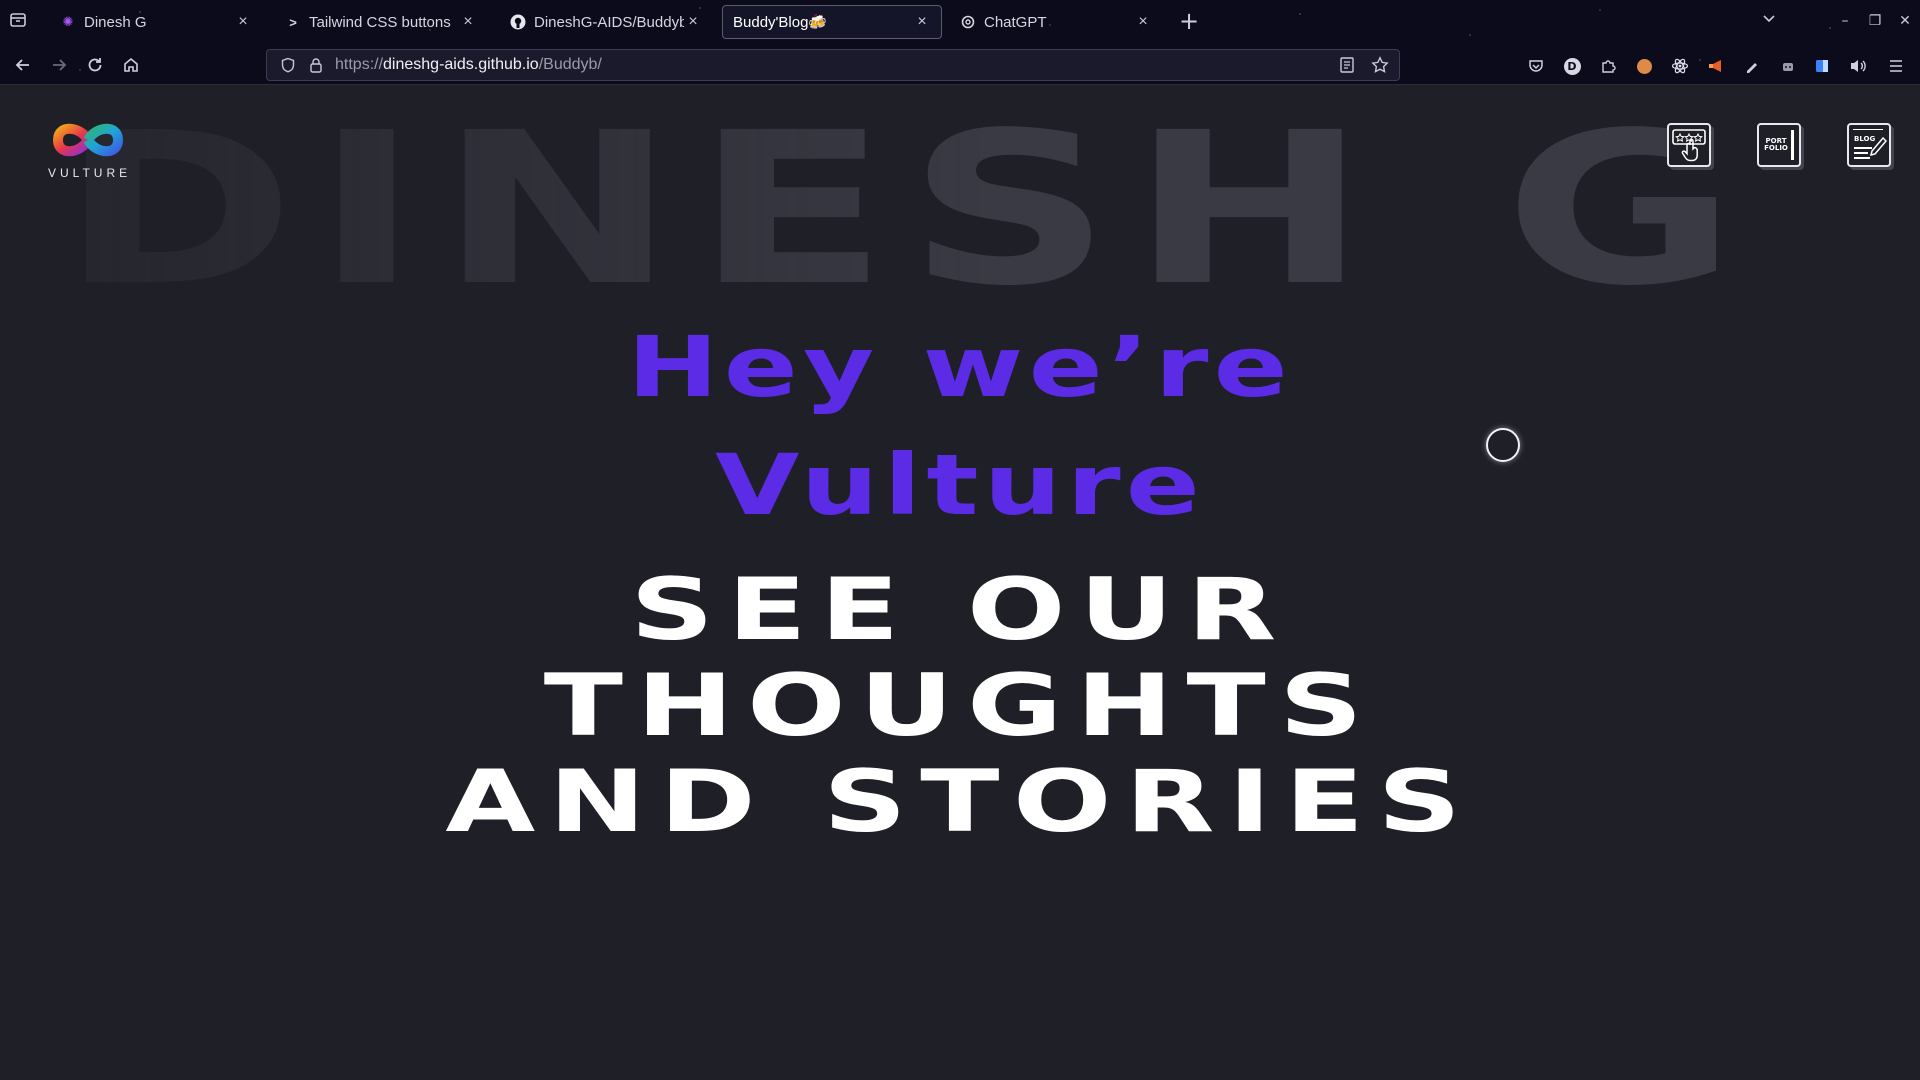 Image resolution: width=1920 pixels, height=1080 pixels. Describe the element at coordinates (316, 65) in the screenshot. I see `lock-icon` at that location.